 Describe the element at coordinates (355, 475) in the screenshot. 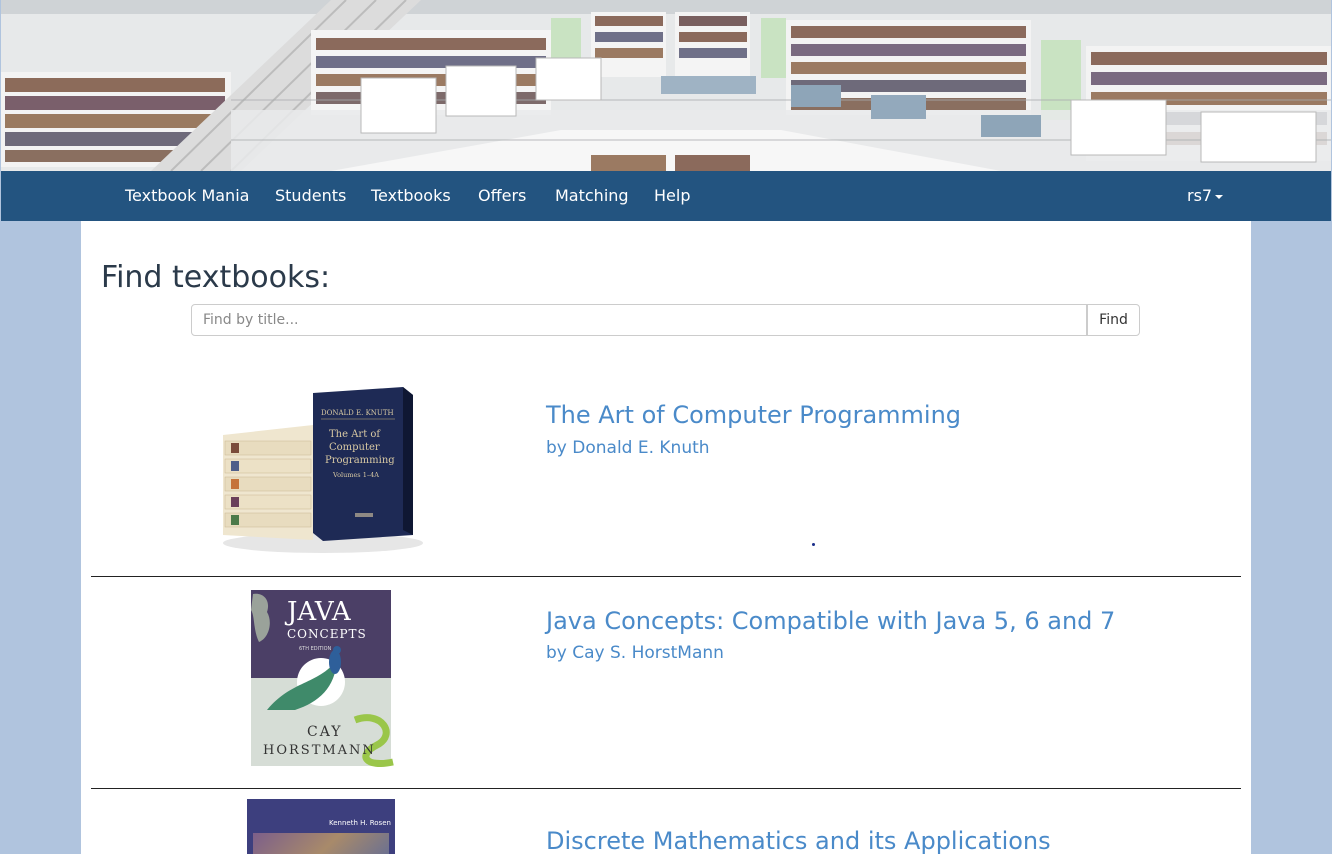

I see `cover-volumes-text: Volumes 1–4A` at that location.